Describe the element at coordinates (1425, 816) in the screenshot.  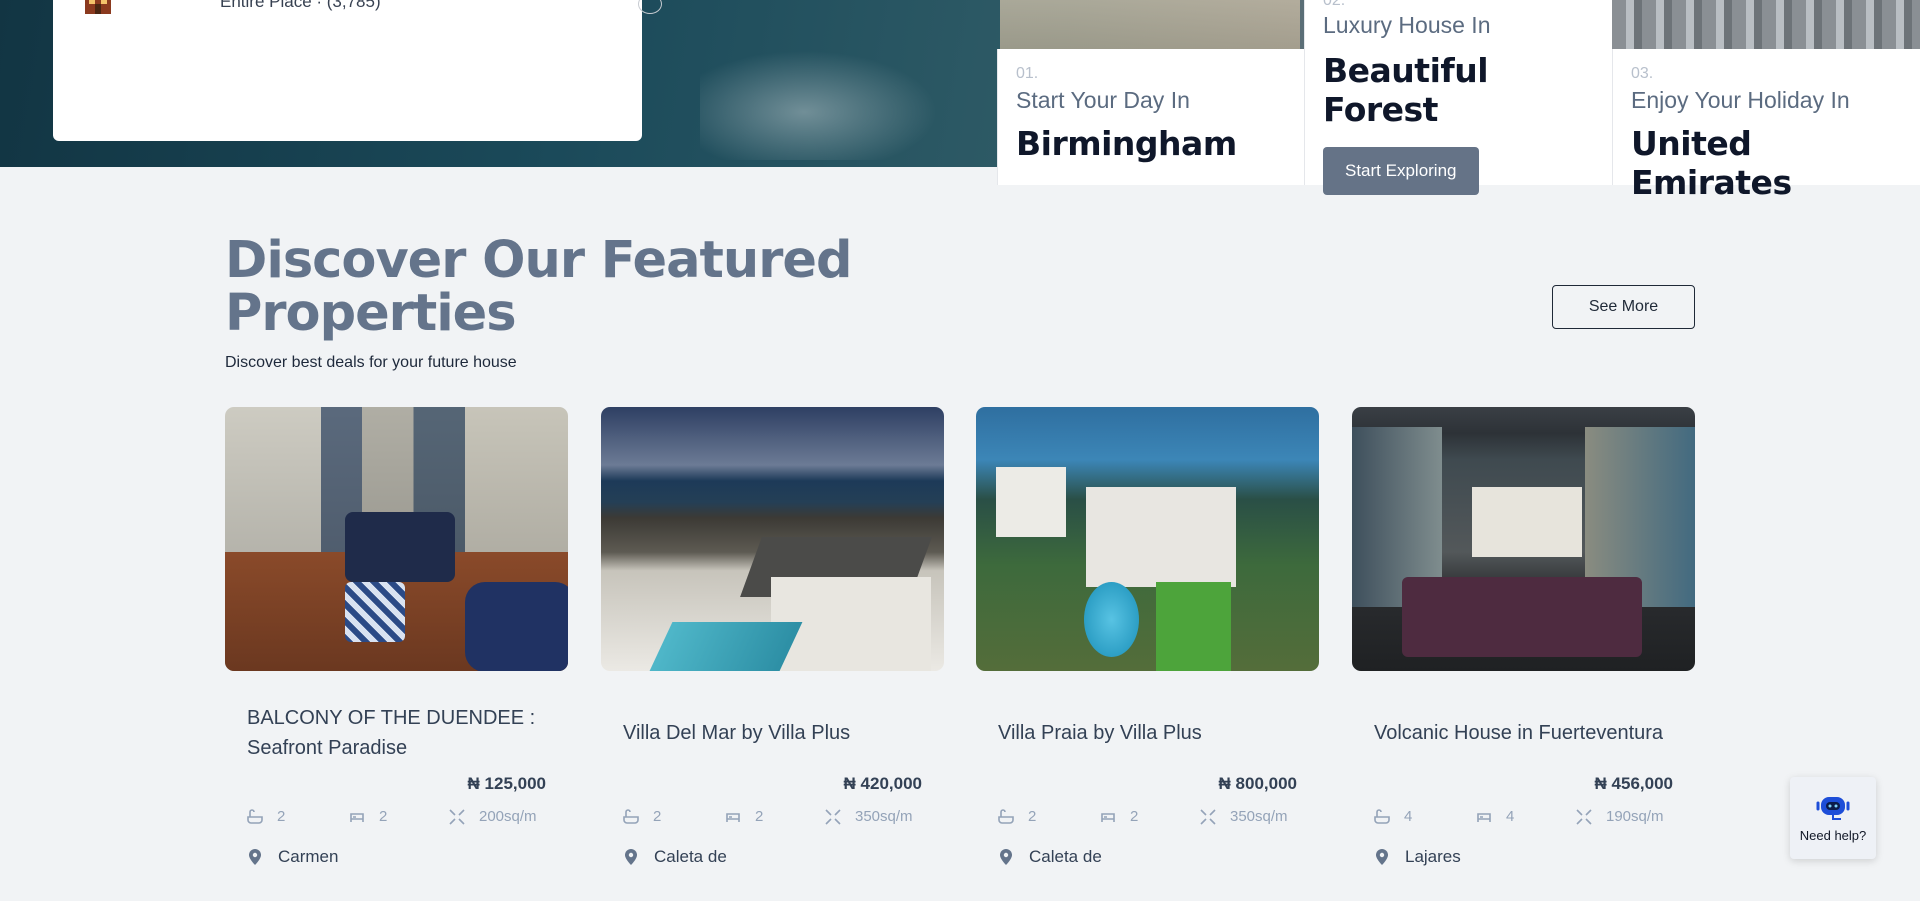
I see `bath-count: 4` at that location.